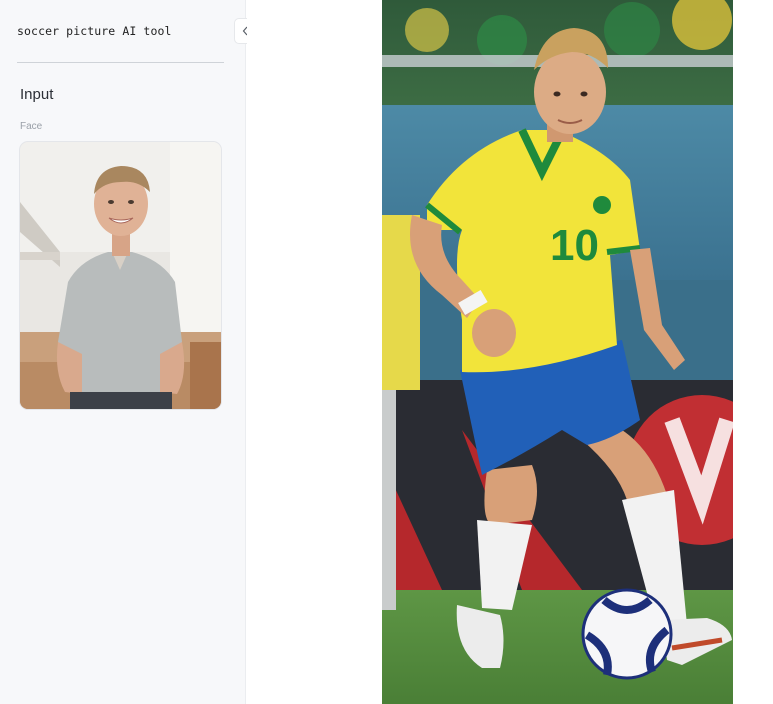 This screenshot has height=704, width=773. I want to click on input-section-title: Input, so click(37, 94).